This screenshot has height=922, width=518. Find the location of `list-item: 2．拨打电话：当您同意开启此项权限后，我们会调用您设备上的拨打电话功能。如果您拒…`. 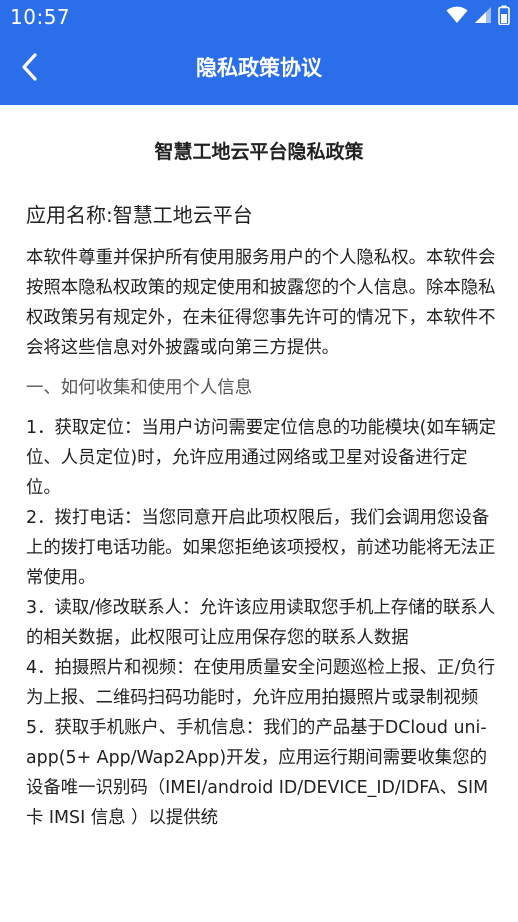

list-item: 2．拨打电话：当您同意开启此项权限后，我们会调用您设备上的拨打电话功能。如果您拒… is located at coordinates (261, 548).